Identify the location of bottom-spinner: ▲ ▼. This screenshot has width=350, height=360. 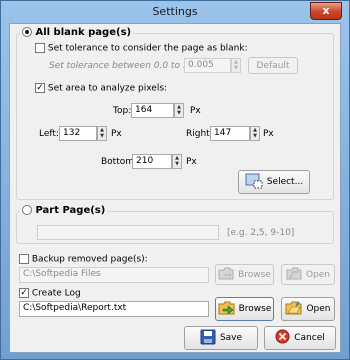
(177, 161).